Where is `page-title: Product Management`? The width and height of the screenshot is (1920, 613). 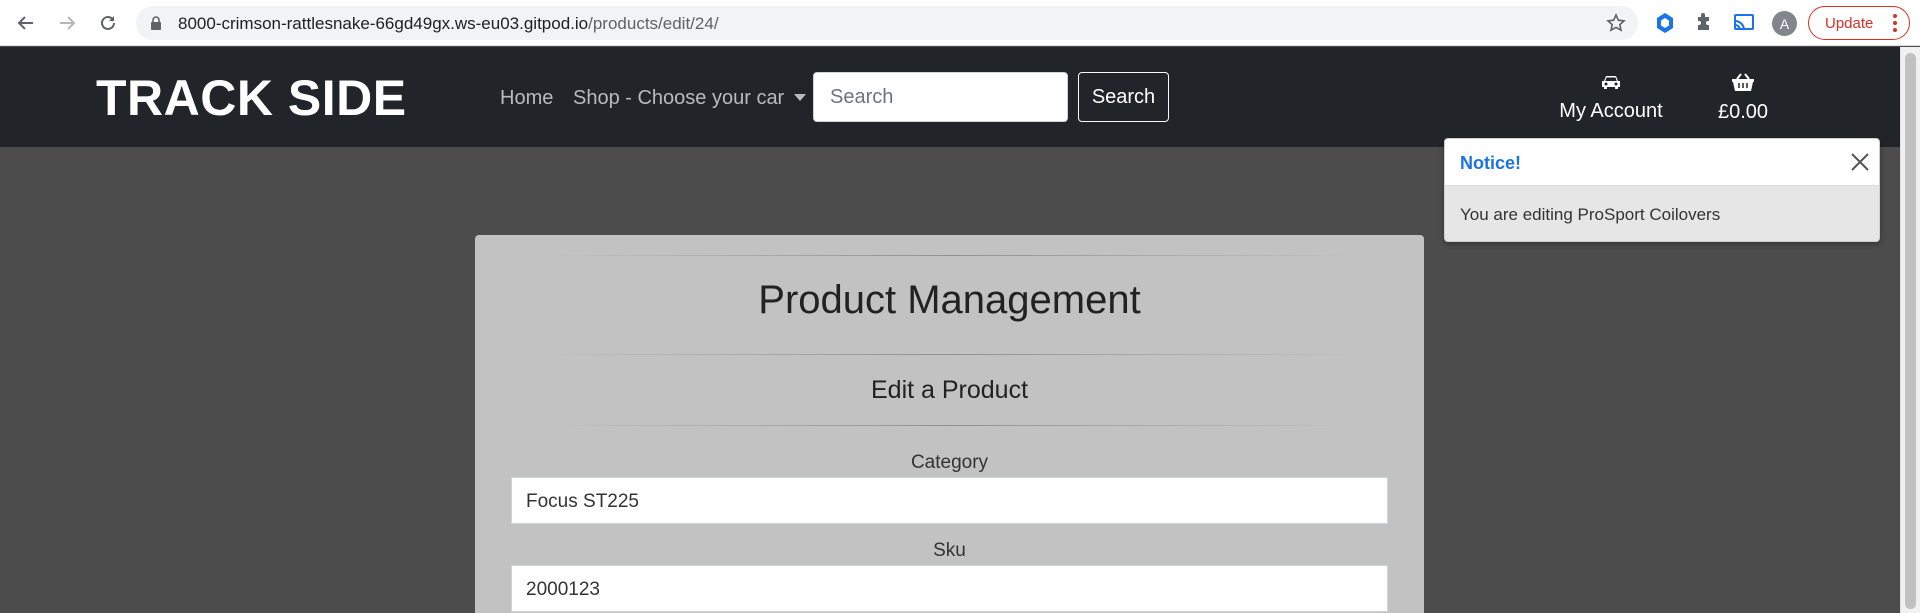 page-title: Product Management is located at coordinates (949, 300).